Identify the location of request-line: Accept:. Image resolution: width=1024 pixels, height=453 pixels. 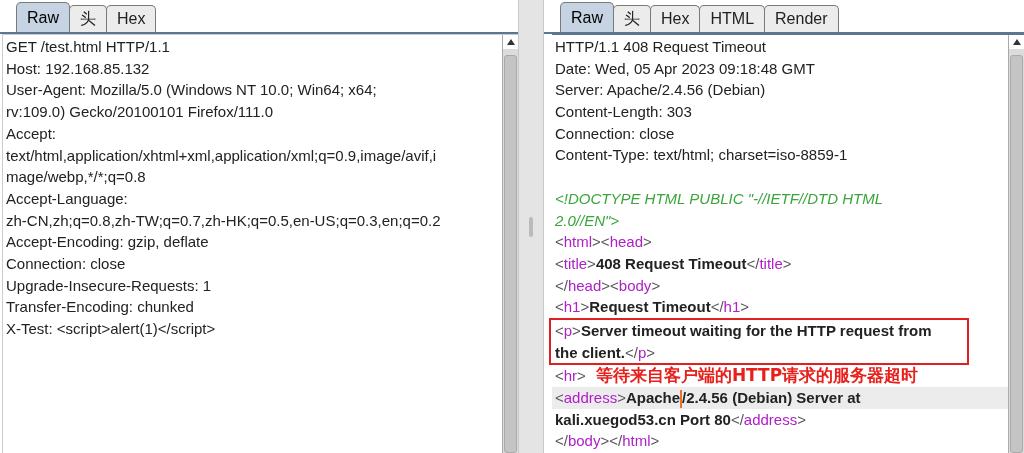
(31, 133).